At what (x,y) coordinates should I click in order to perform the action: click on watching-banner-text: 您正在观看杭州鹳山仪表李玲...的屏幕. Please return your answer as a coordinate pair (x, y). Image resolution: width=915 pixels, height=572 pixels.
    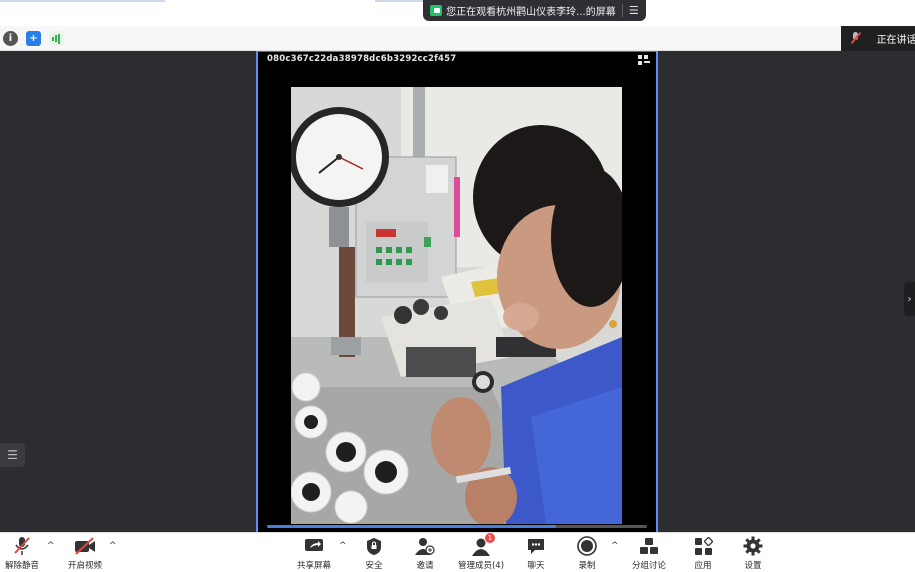
    Looking at the image, I should click on (531, 12).